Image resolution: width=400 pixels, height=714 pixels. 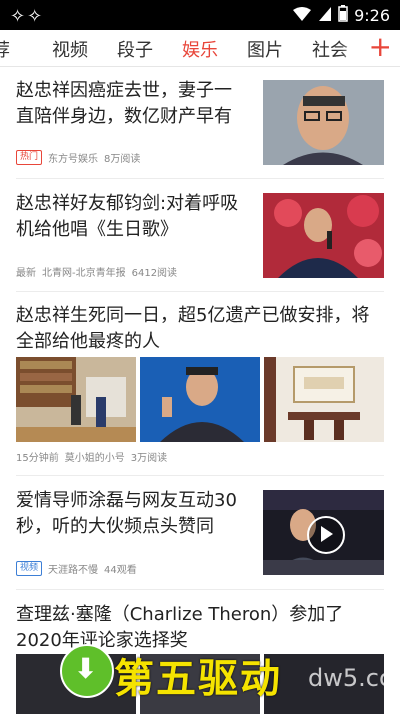 I want to click on news-meta: 视频 天涯路不慢 44观看, so click(x=76, y=568).